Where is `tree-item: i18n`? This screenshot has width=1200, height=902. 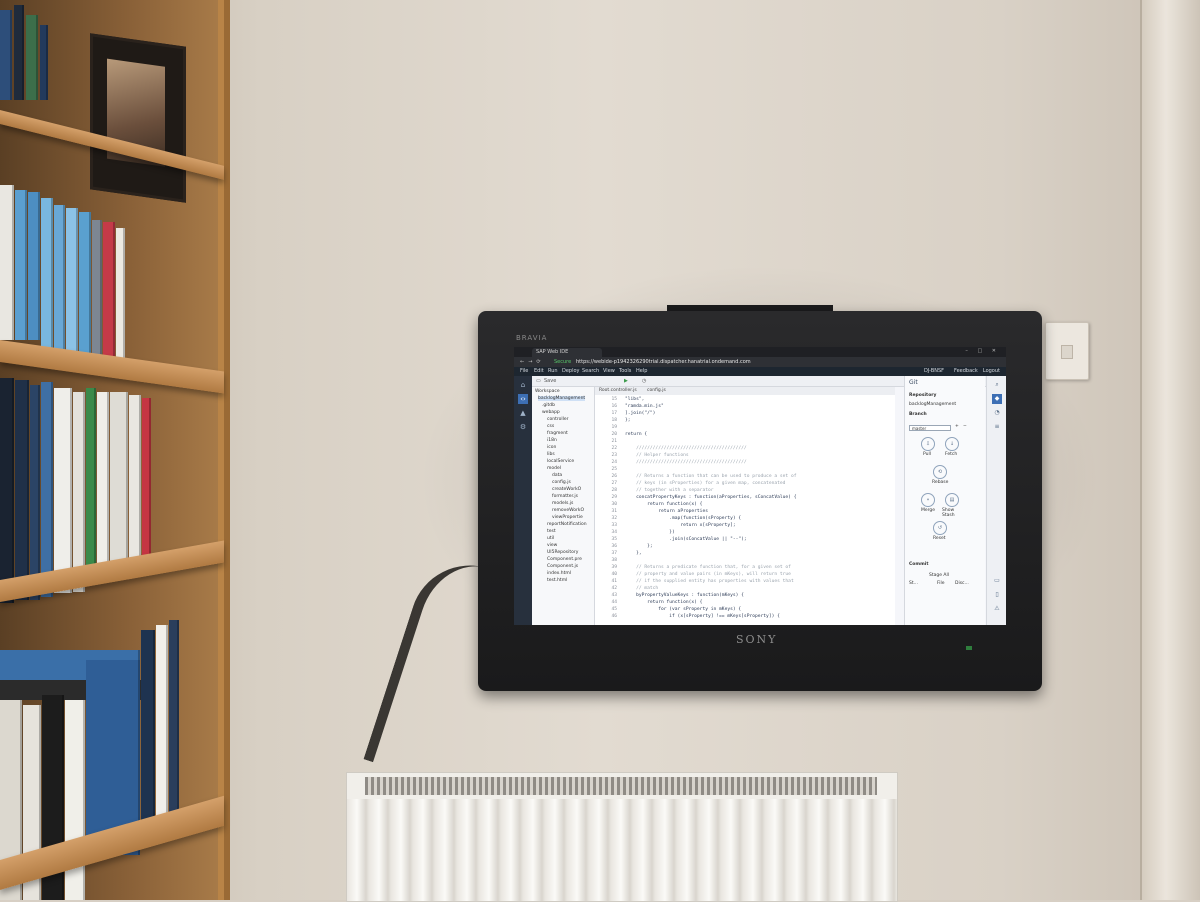 tree-item: i18n is located at coordinates (552, 440).